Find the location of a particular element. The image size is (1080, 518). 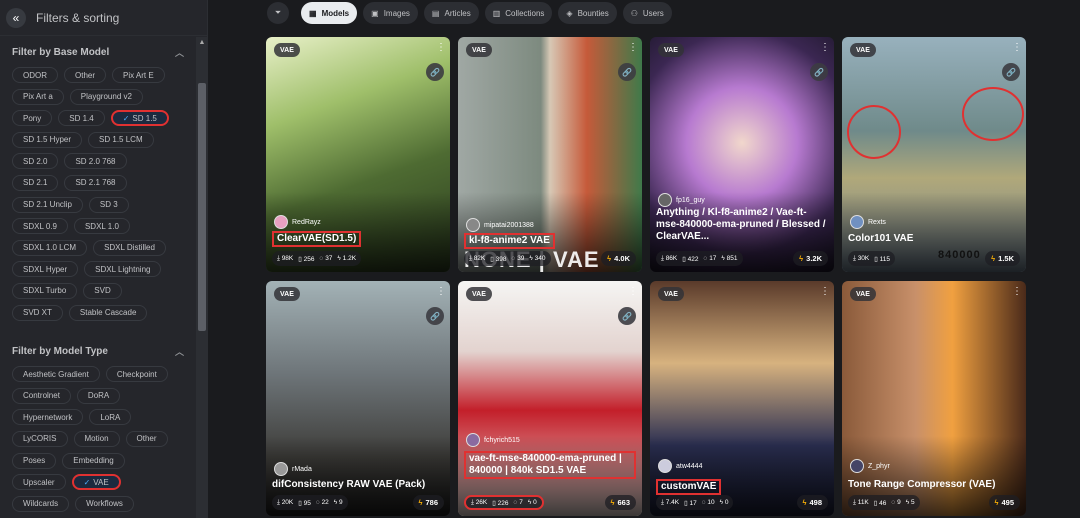

card-author: Z_phyr is located at coordinates (870, 466).